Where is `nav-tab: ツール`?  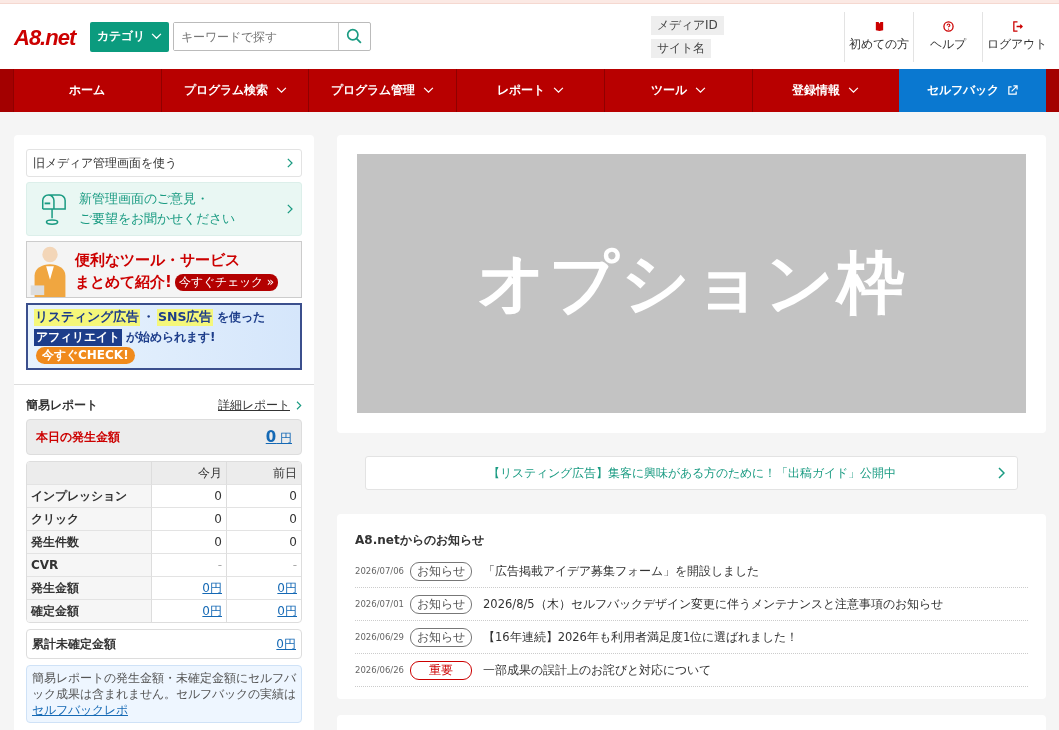
nav-tab: ツール is located at coordinates (677, 90).